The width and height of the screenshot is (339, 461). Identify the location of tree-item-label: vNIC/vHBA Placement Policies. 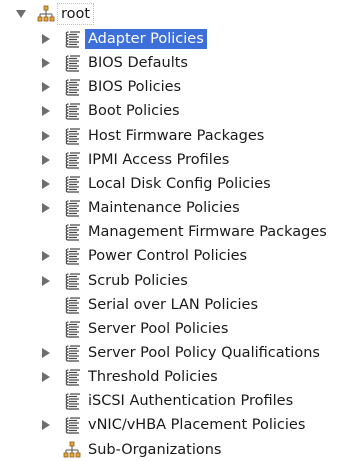
(196, 425).